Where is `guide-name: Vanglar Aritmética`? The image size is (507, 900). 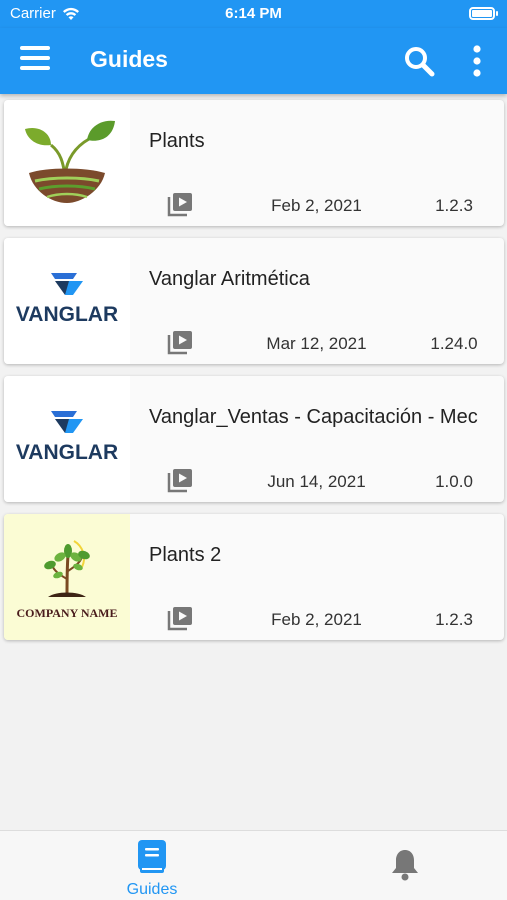
guide-name: Vanglar Aritmética is located at coordinates (229, 279).